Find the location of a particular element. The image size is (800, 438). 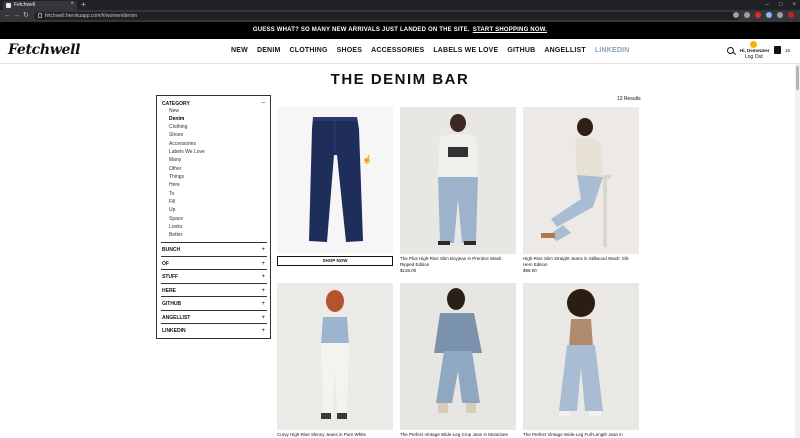

shop-now-button: SHOP NOW is located at coordinates (335, 261).